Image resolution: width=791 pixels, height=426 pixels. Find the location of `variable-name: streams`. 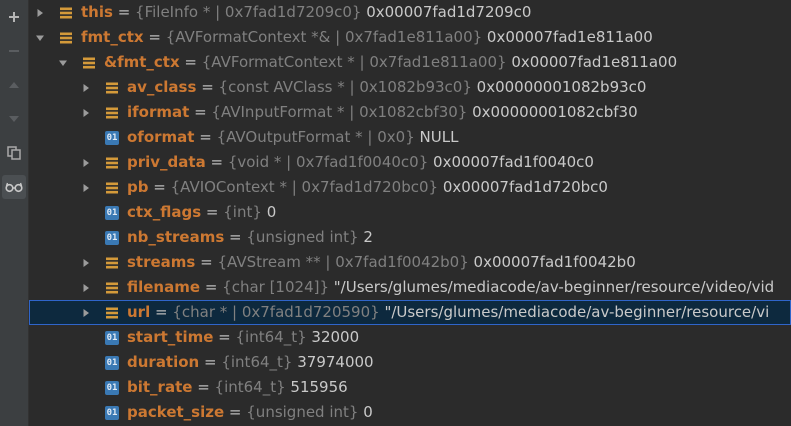

variable-name: streams is located at coordinates (161, 262).